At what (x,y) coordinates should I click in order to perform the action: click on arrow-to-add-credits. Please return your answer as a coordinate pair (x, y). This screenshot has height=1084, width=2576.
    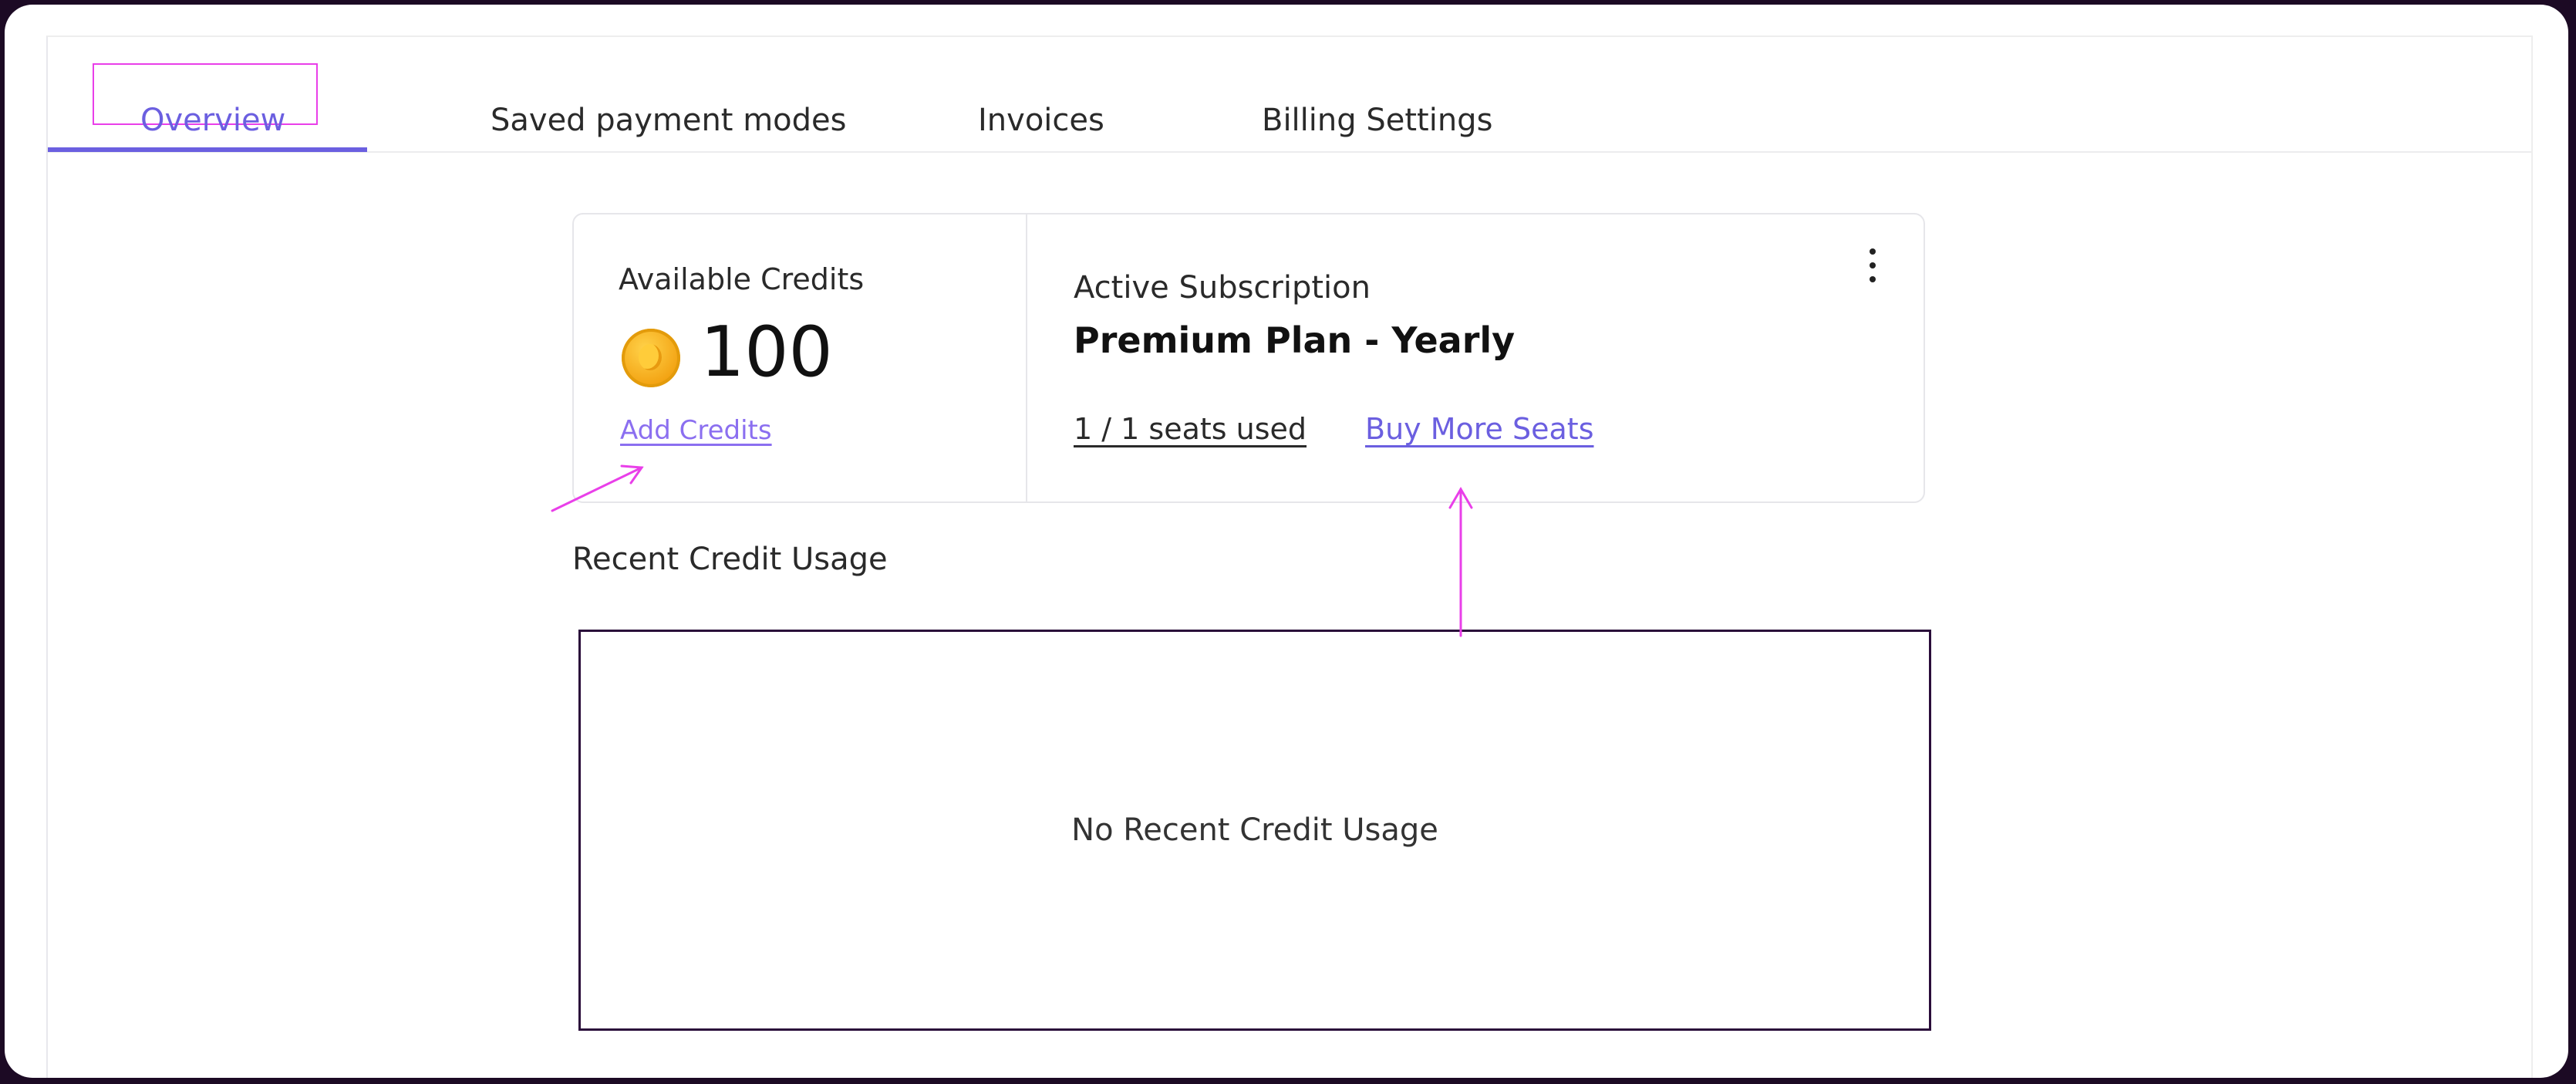
    Looking at the image, I should click on (597, 489).